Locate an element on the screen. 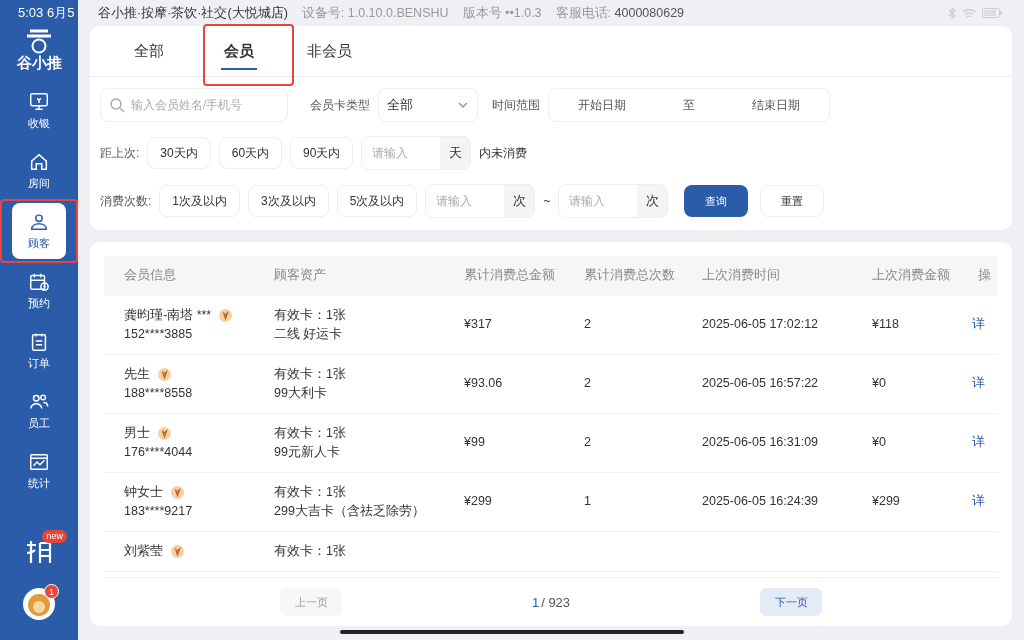 This screenshot has height=640, width=1024. days-field: 请输入 天 is located at coordinates (416, 153).